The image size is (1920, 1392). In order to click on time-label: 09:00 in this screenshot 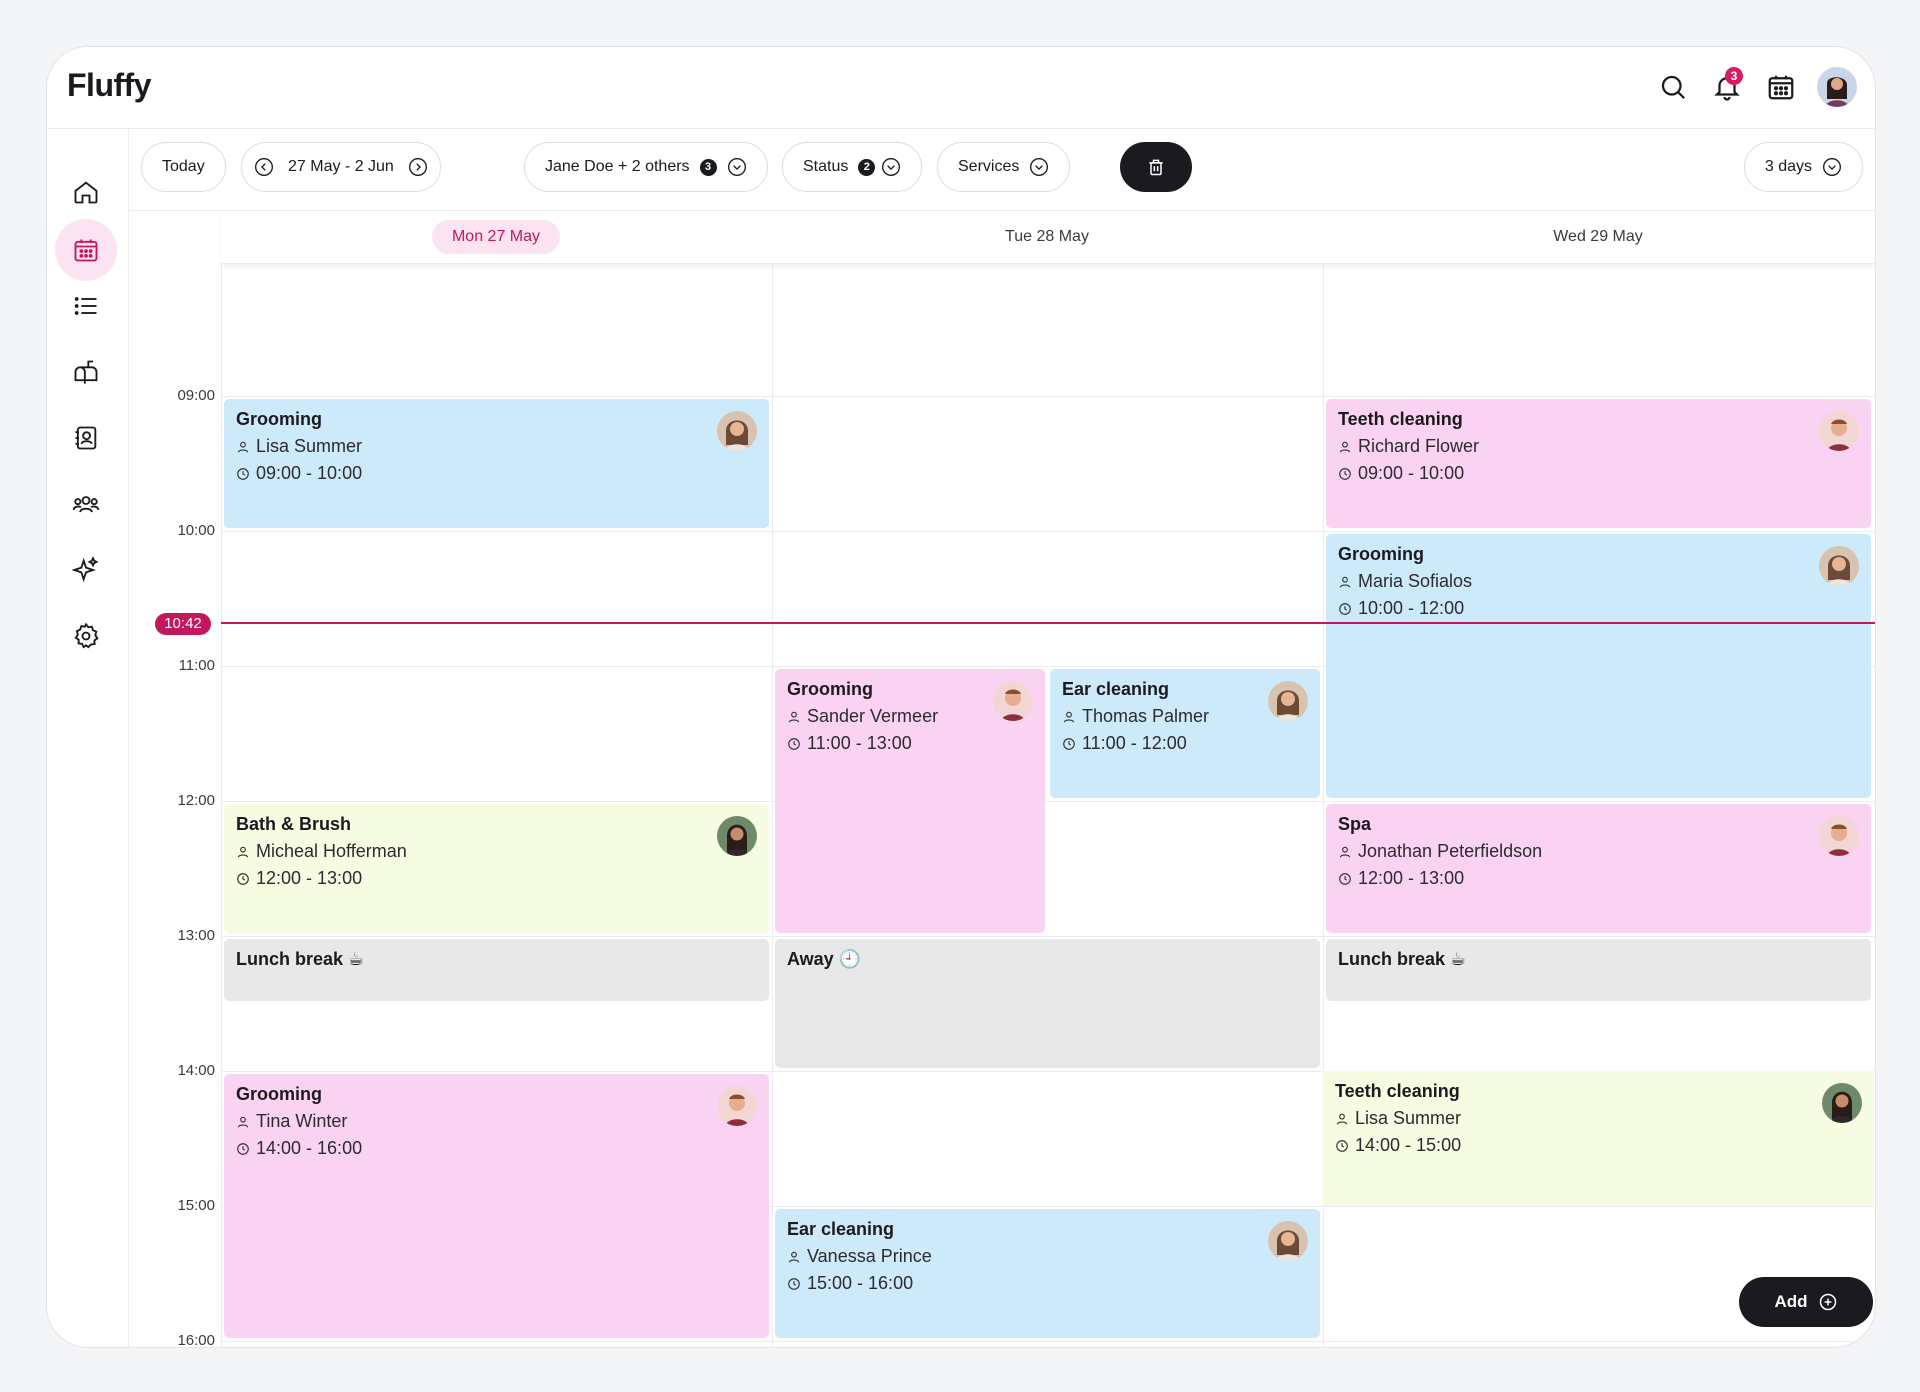, I will do `click(196, 395)`.